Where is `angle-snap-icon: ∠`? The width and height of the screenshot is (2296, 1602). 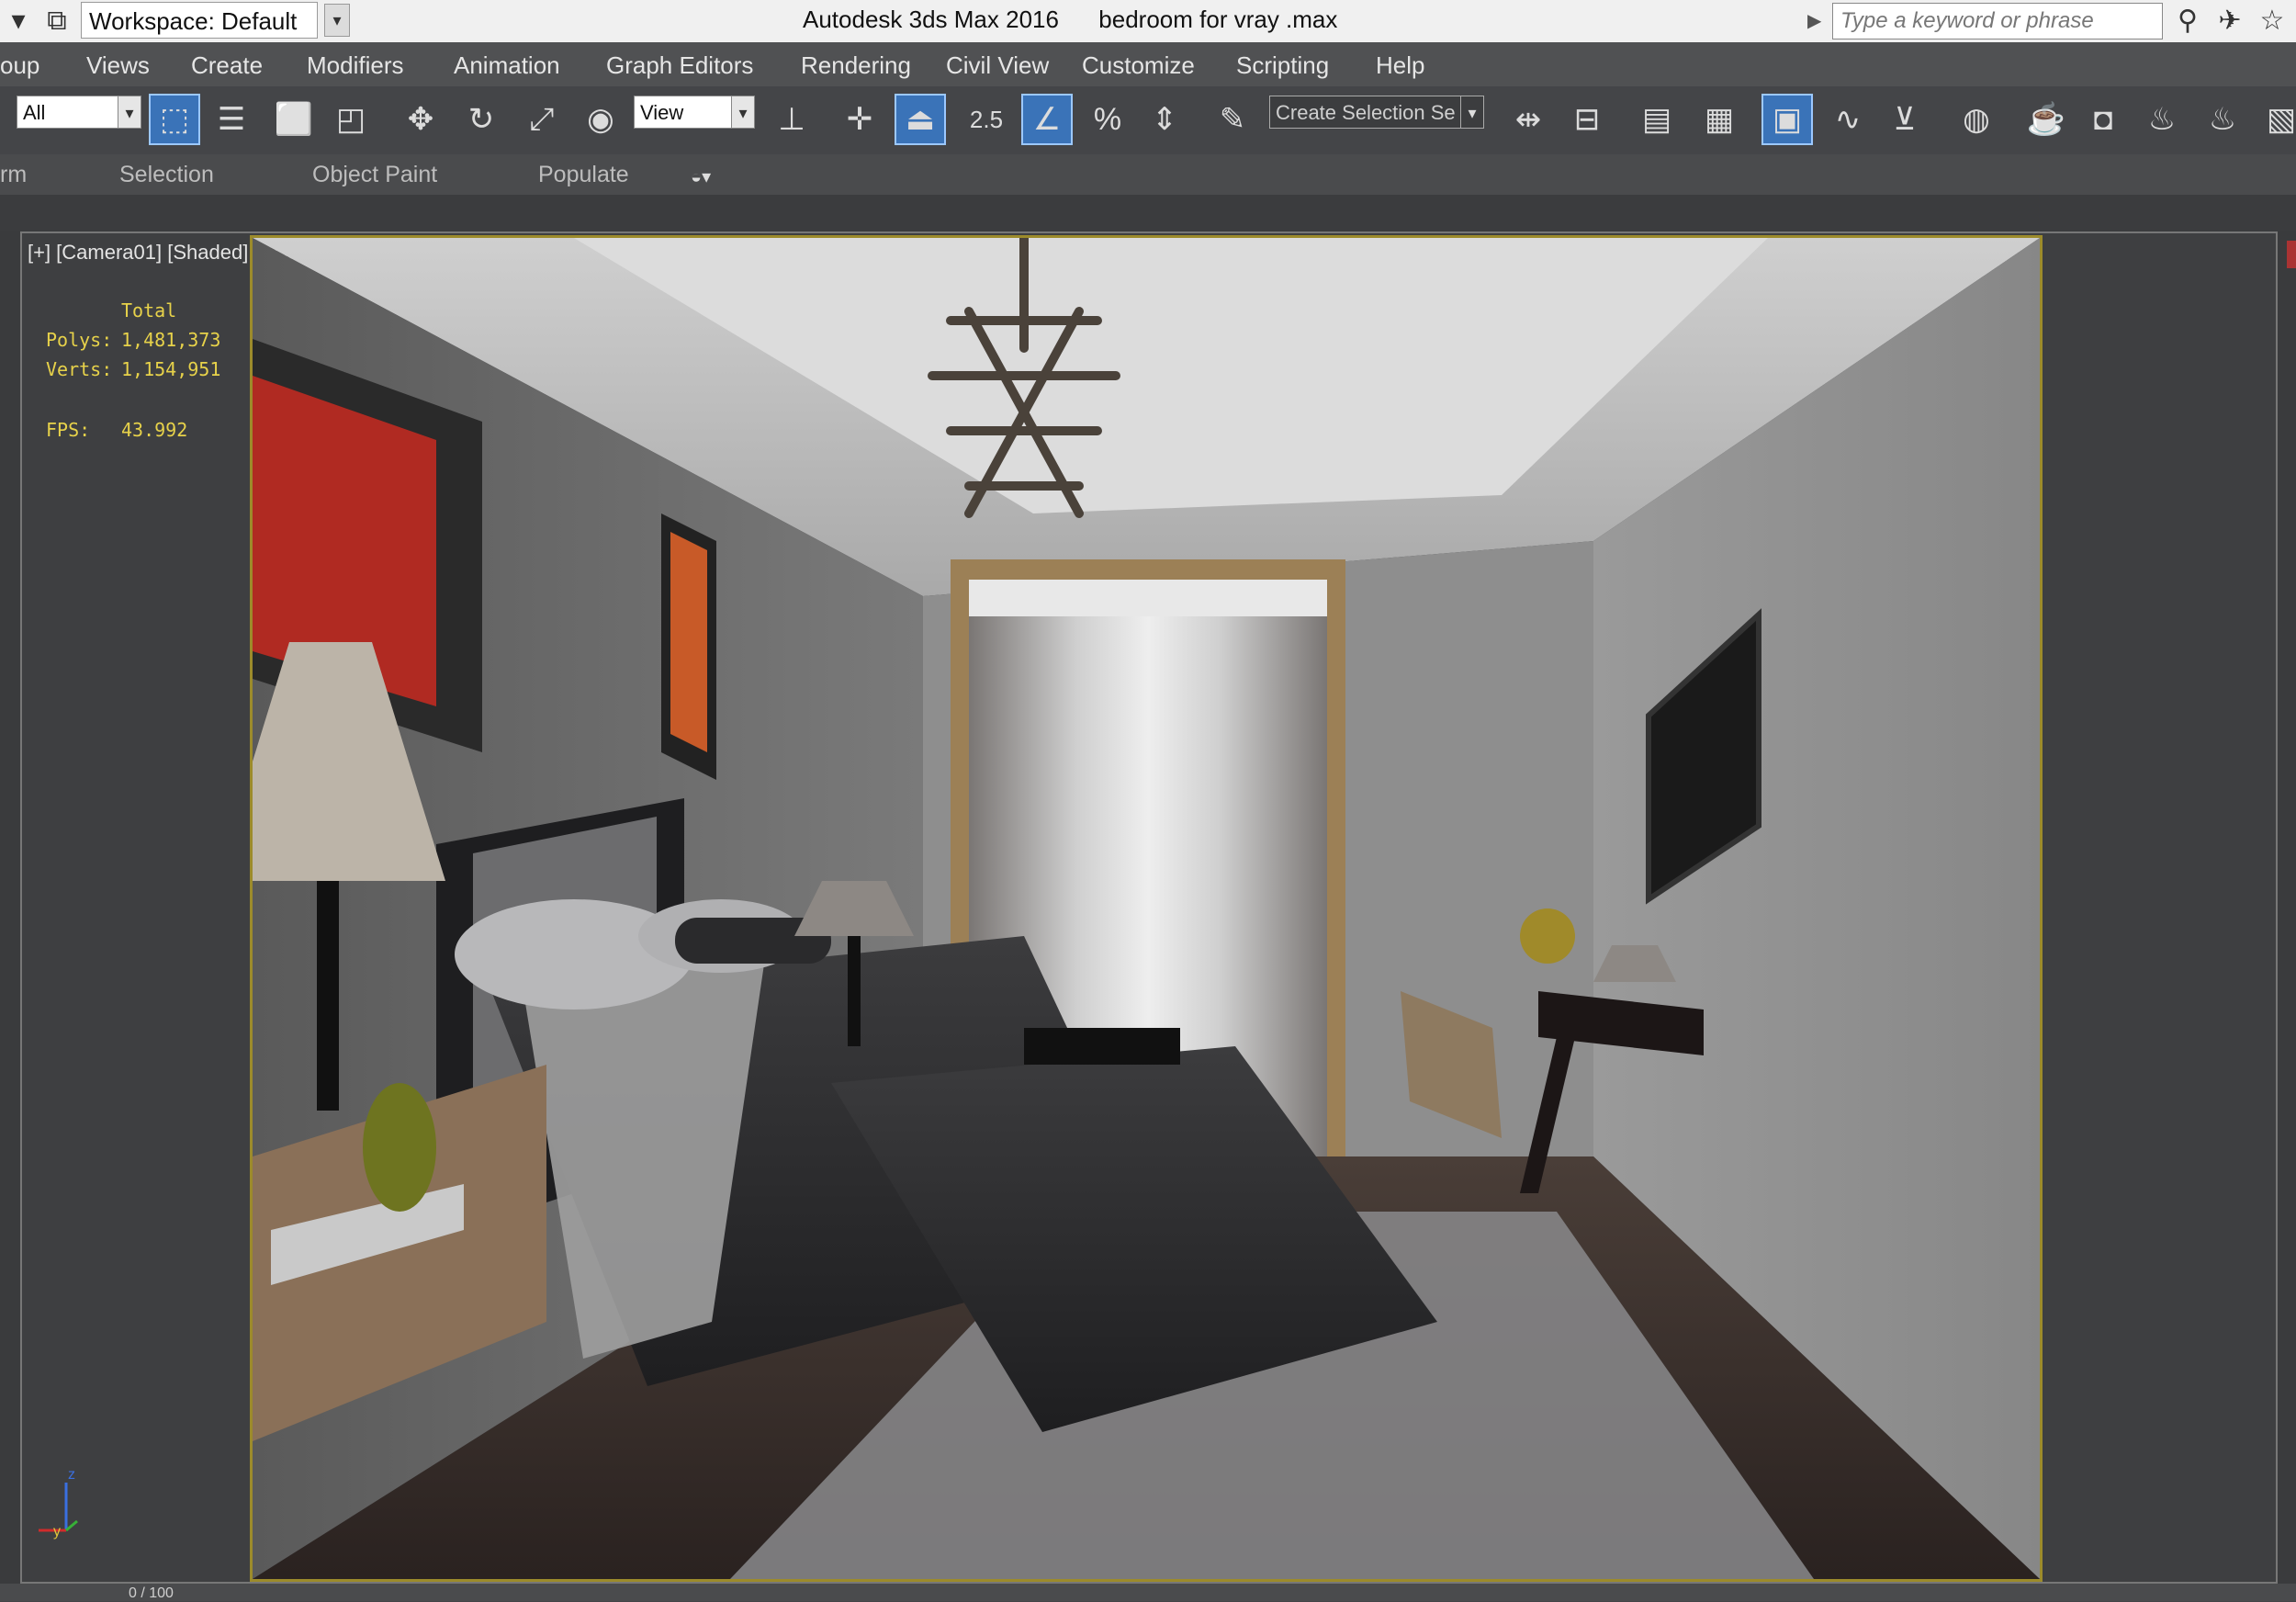 angle-snap-icon: ∠ is located at coordinates (1047, 119).